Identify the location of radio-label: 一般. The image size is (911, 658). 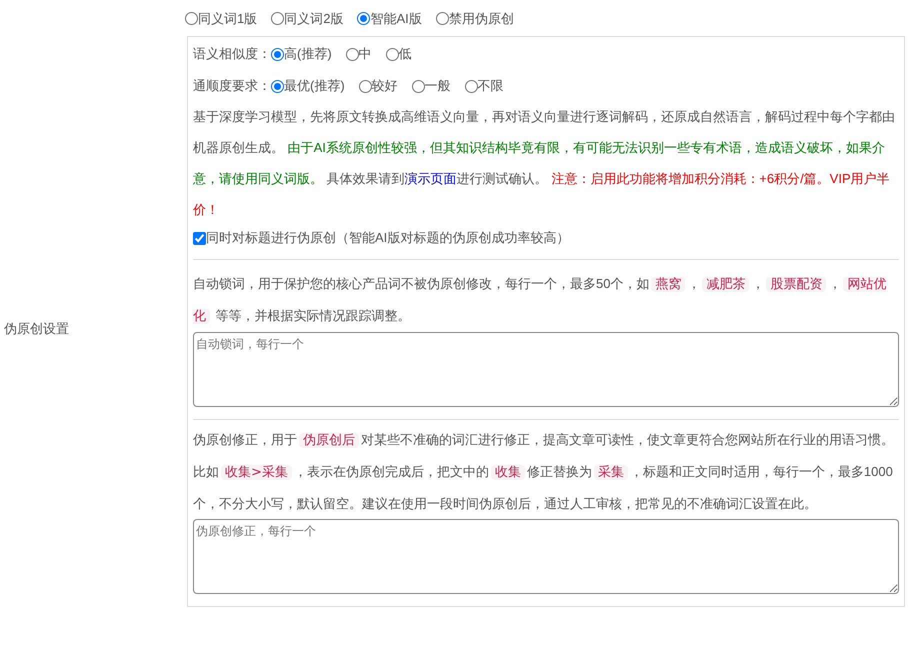
(437, 86).